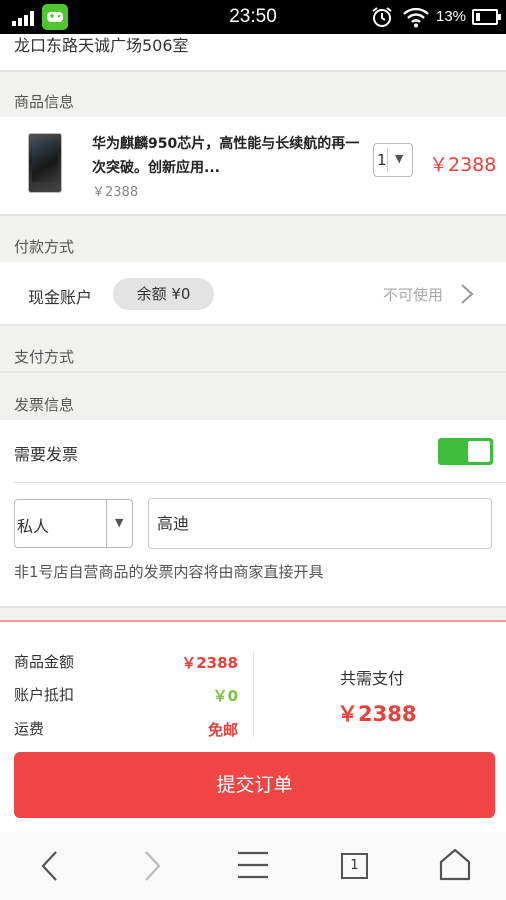 The image size is (506, 900). What do you see at coordinates (382, 160) in the screenshot?
I see `quantity-value: 1` at bounding box center [382, 160].